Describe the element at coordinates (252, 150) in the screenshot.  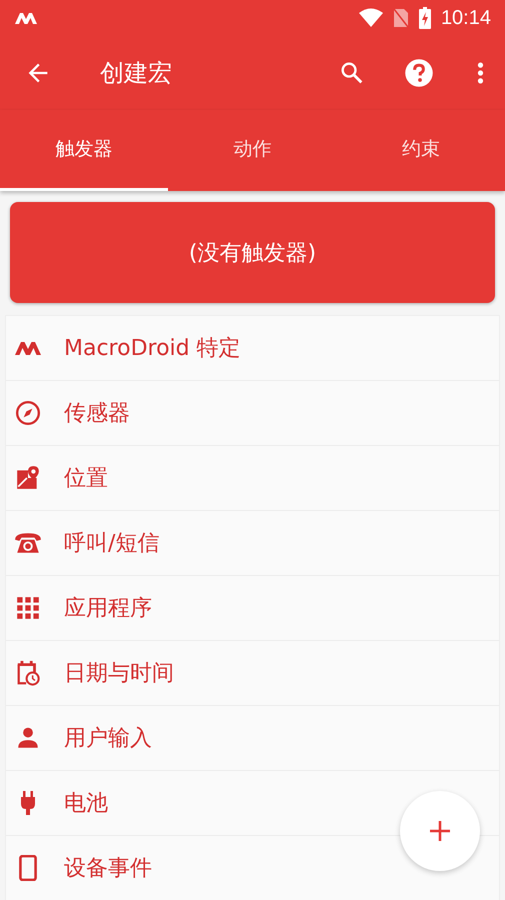
I see `tab: 动作` at that location.